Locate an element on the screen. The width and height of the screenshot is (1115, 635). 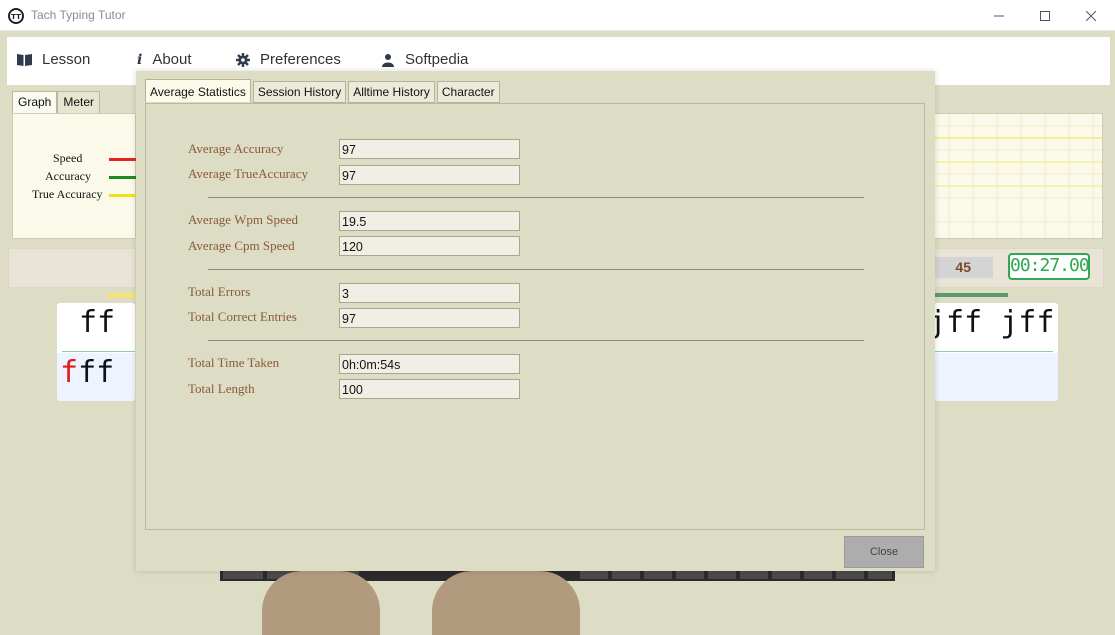
menu-softpedia-label: Softpedia is located at coordinates (437, 59).